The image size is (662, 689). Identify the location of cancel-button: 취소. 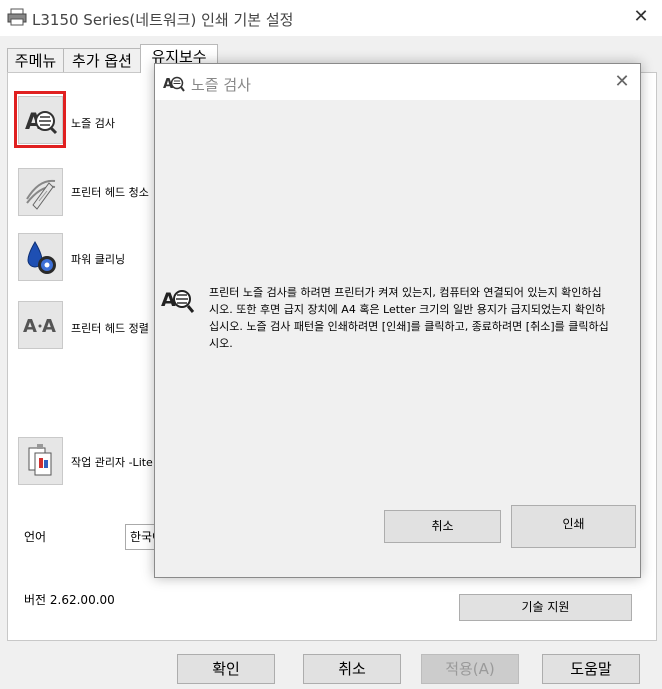
(352, 669).